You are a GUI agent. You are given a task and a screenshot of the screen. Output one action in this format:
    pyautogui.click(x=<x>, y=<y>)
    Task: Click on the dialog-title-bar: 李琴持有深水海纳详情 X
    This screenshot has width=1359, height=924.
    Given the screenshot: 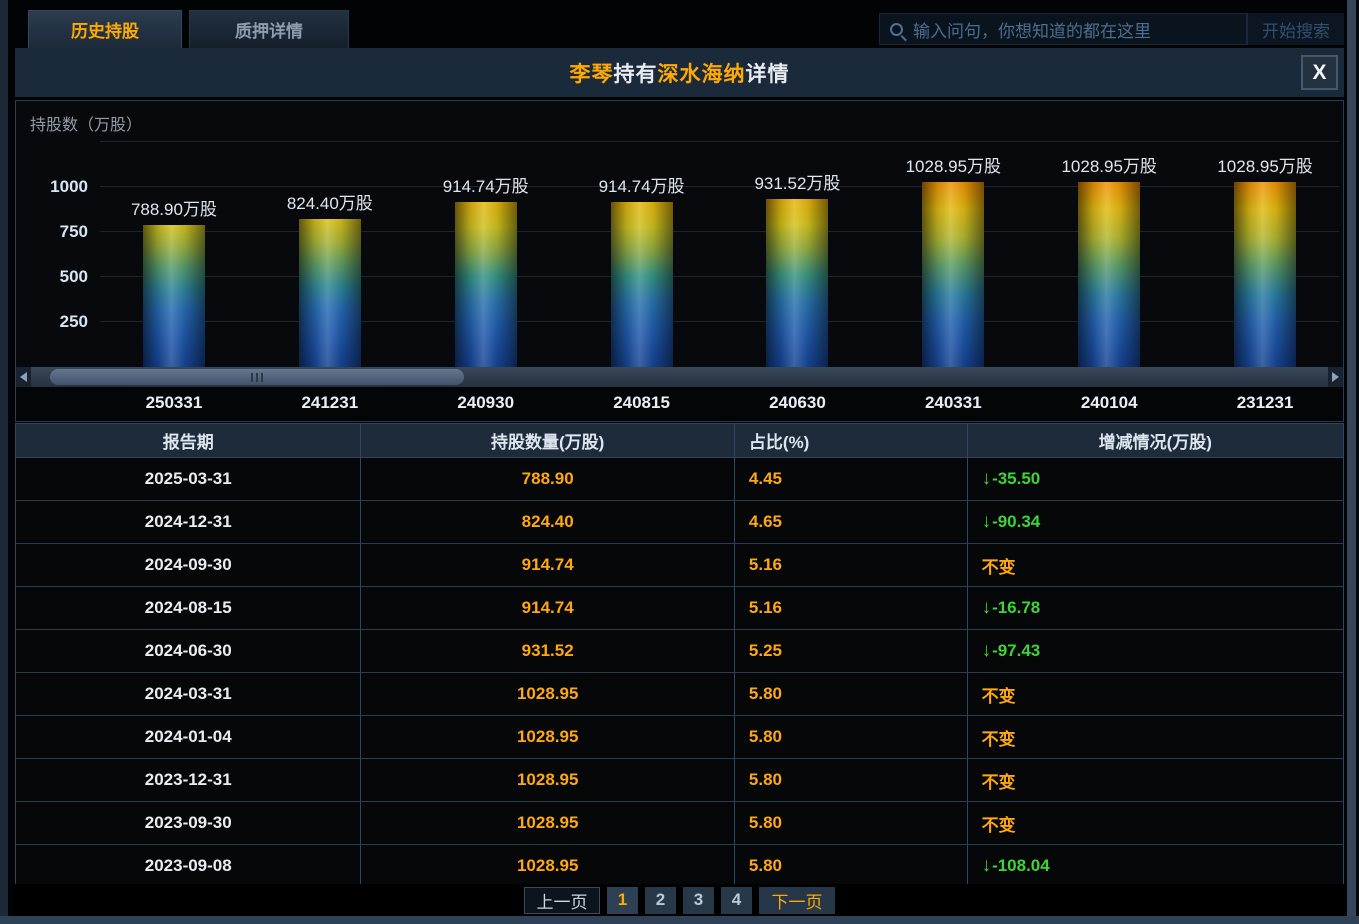 What is the action you would take?
    pyautogui.click(x=679, y=72)
    